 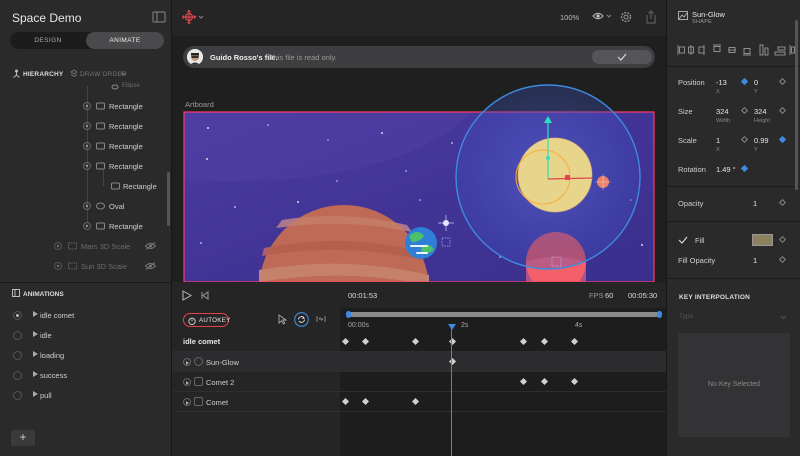 What do you see at coordinates (17, 315) in the screenshot?
I see `radio-selected` at bounding box center [17, 315].